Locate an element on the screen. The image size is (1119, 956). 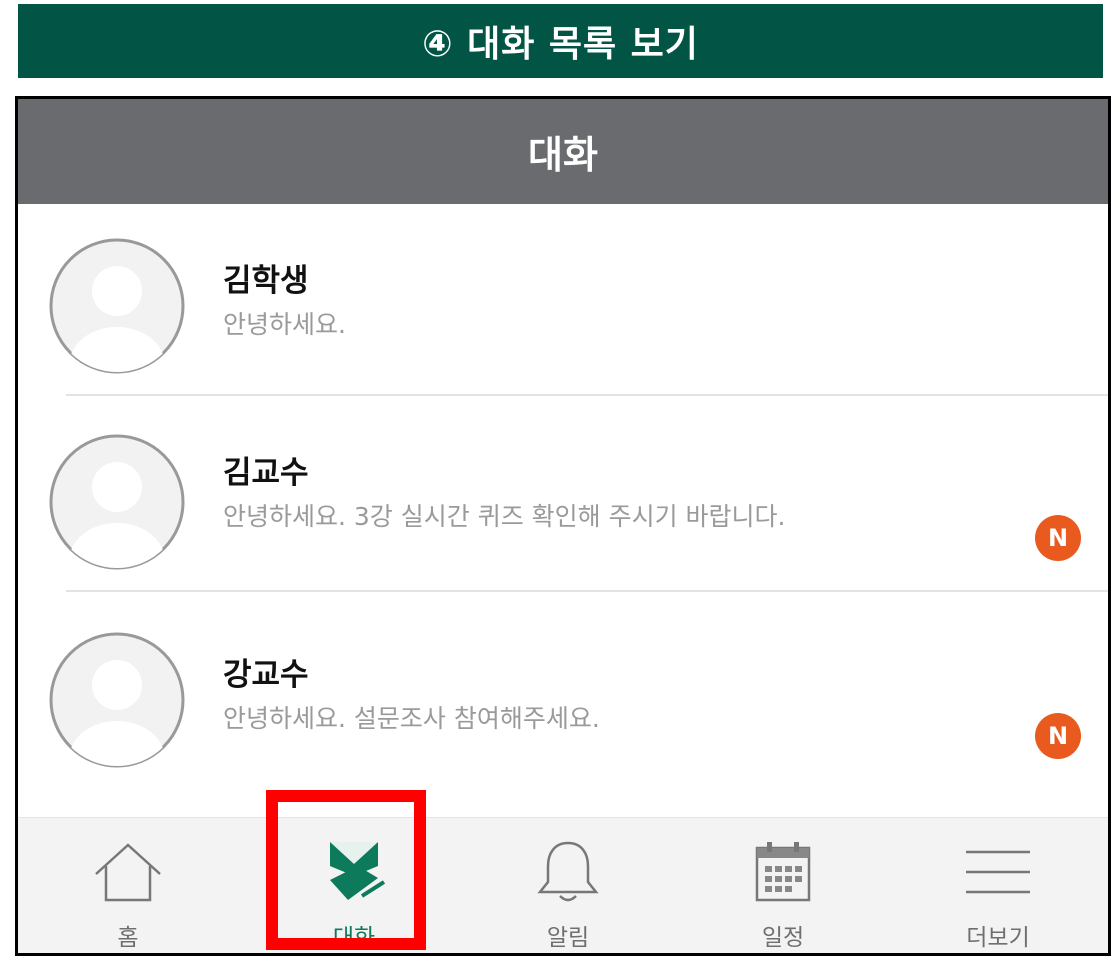
tab-home: 홈 is located at coordinates (128, 885).